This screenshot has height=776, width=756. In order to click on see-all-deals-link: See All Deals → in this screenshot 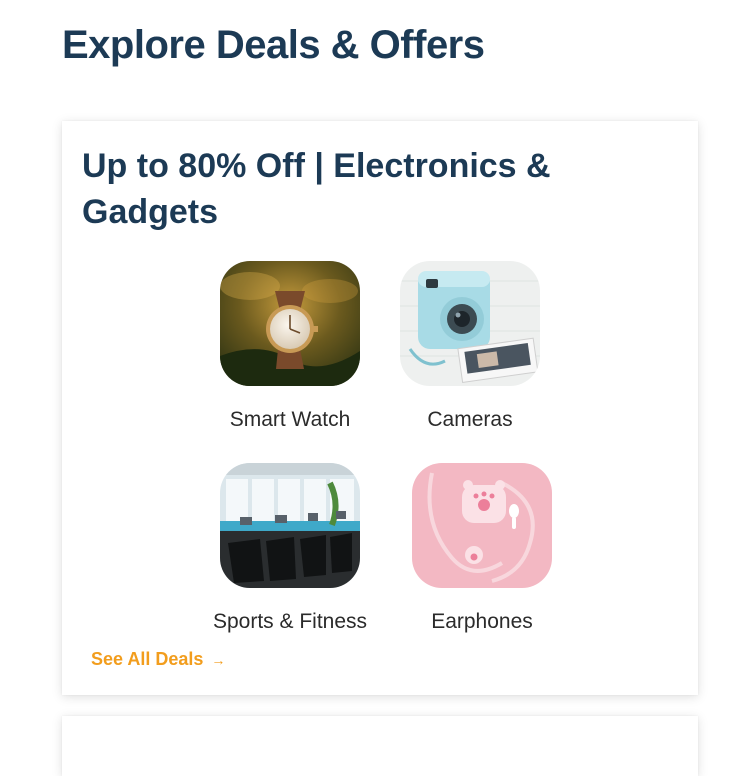, I will do `click(158, 659)`.